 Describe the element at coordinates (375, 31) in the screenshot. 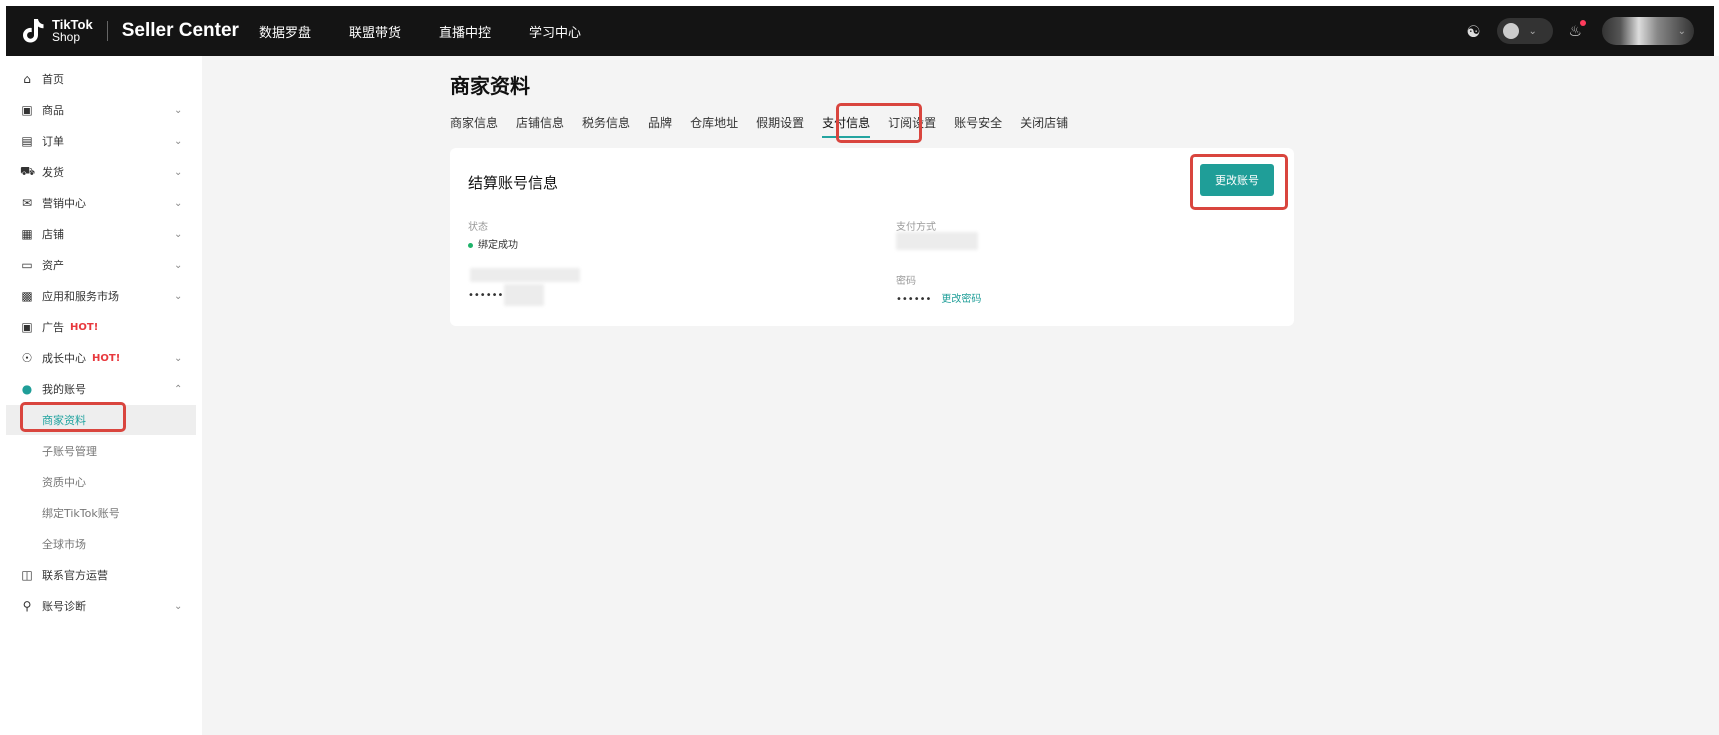

I see `topnav-item-affiliate: 联盟带货` at that location.